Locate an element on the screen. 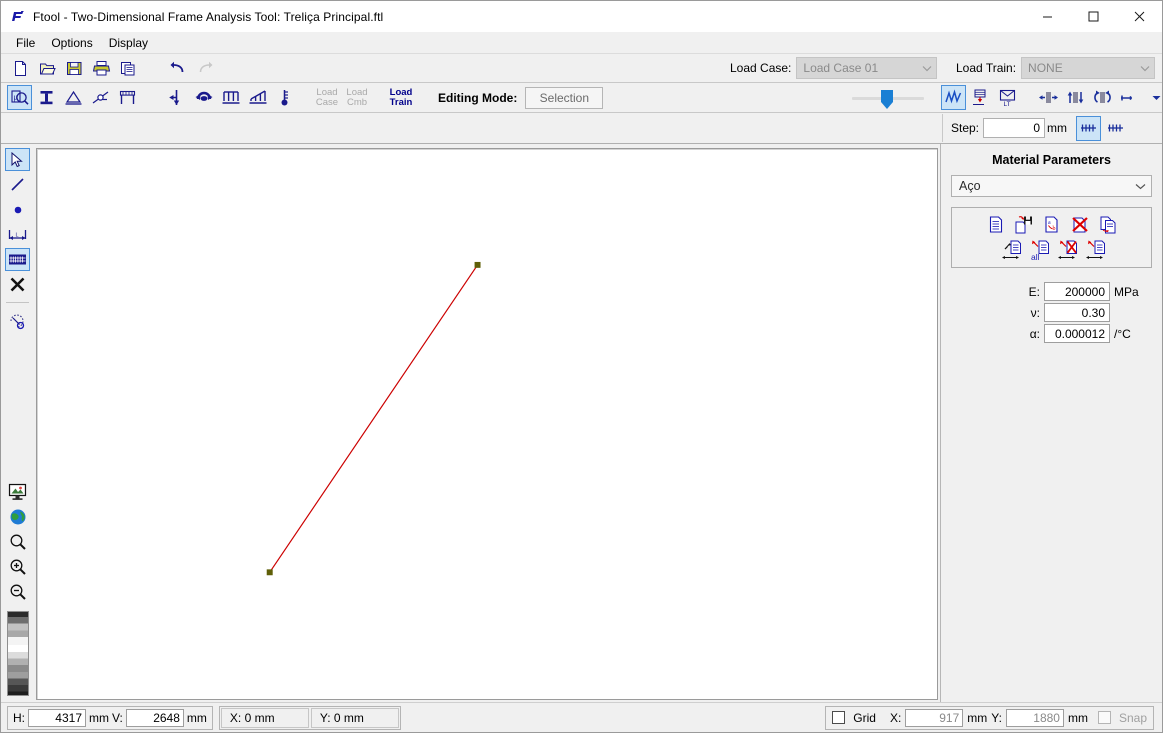 The height and width of the screenshot is (733, 1163). load-train-tab: Load Train is located at coordinates (401, 97).